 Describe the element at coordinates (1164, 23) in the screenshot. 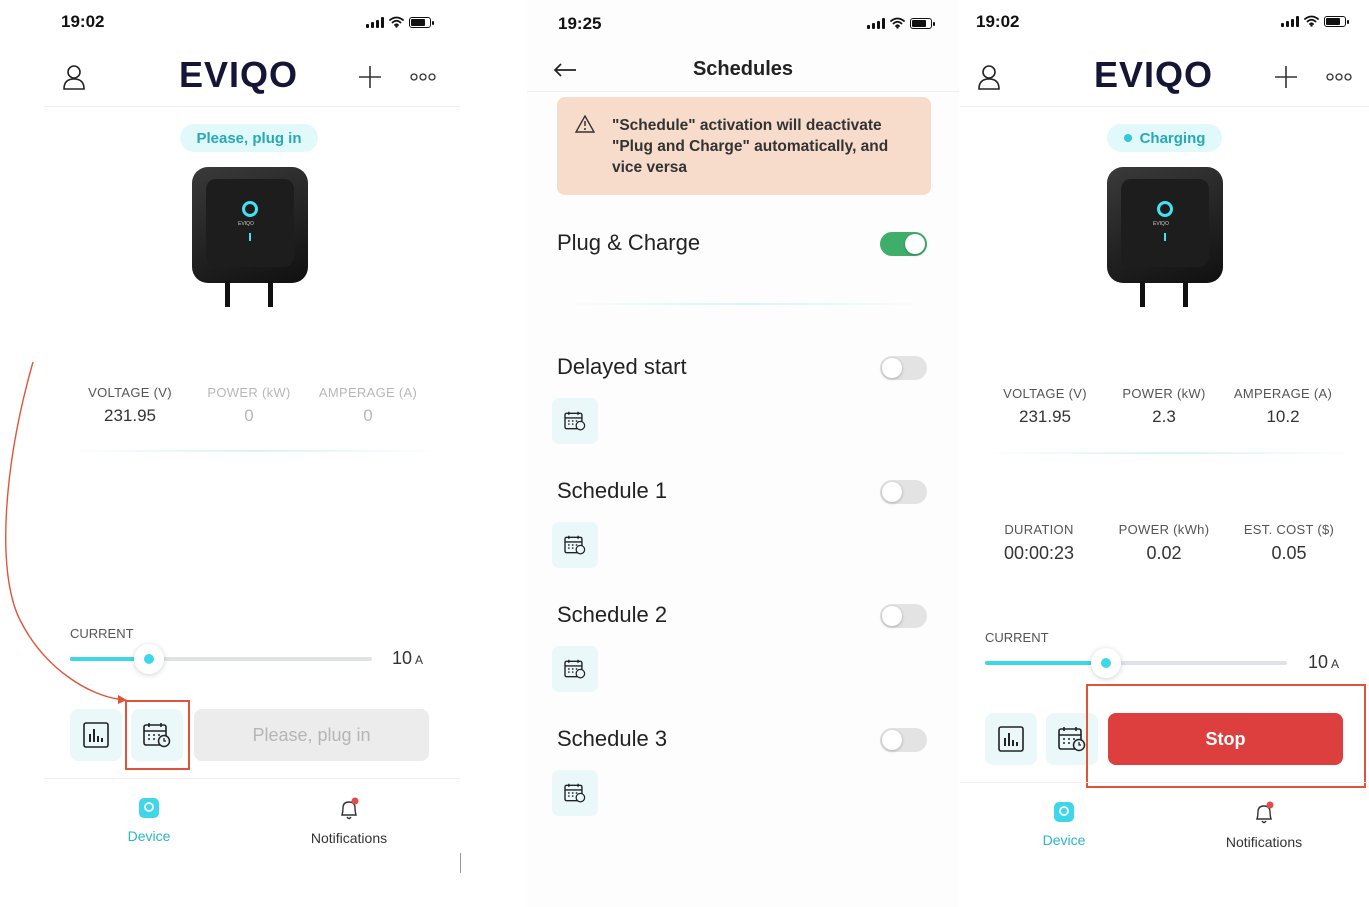

I see `status-bar: 19:02` at that location.